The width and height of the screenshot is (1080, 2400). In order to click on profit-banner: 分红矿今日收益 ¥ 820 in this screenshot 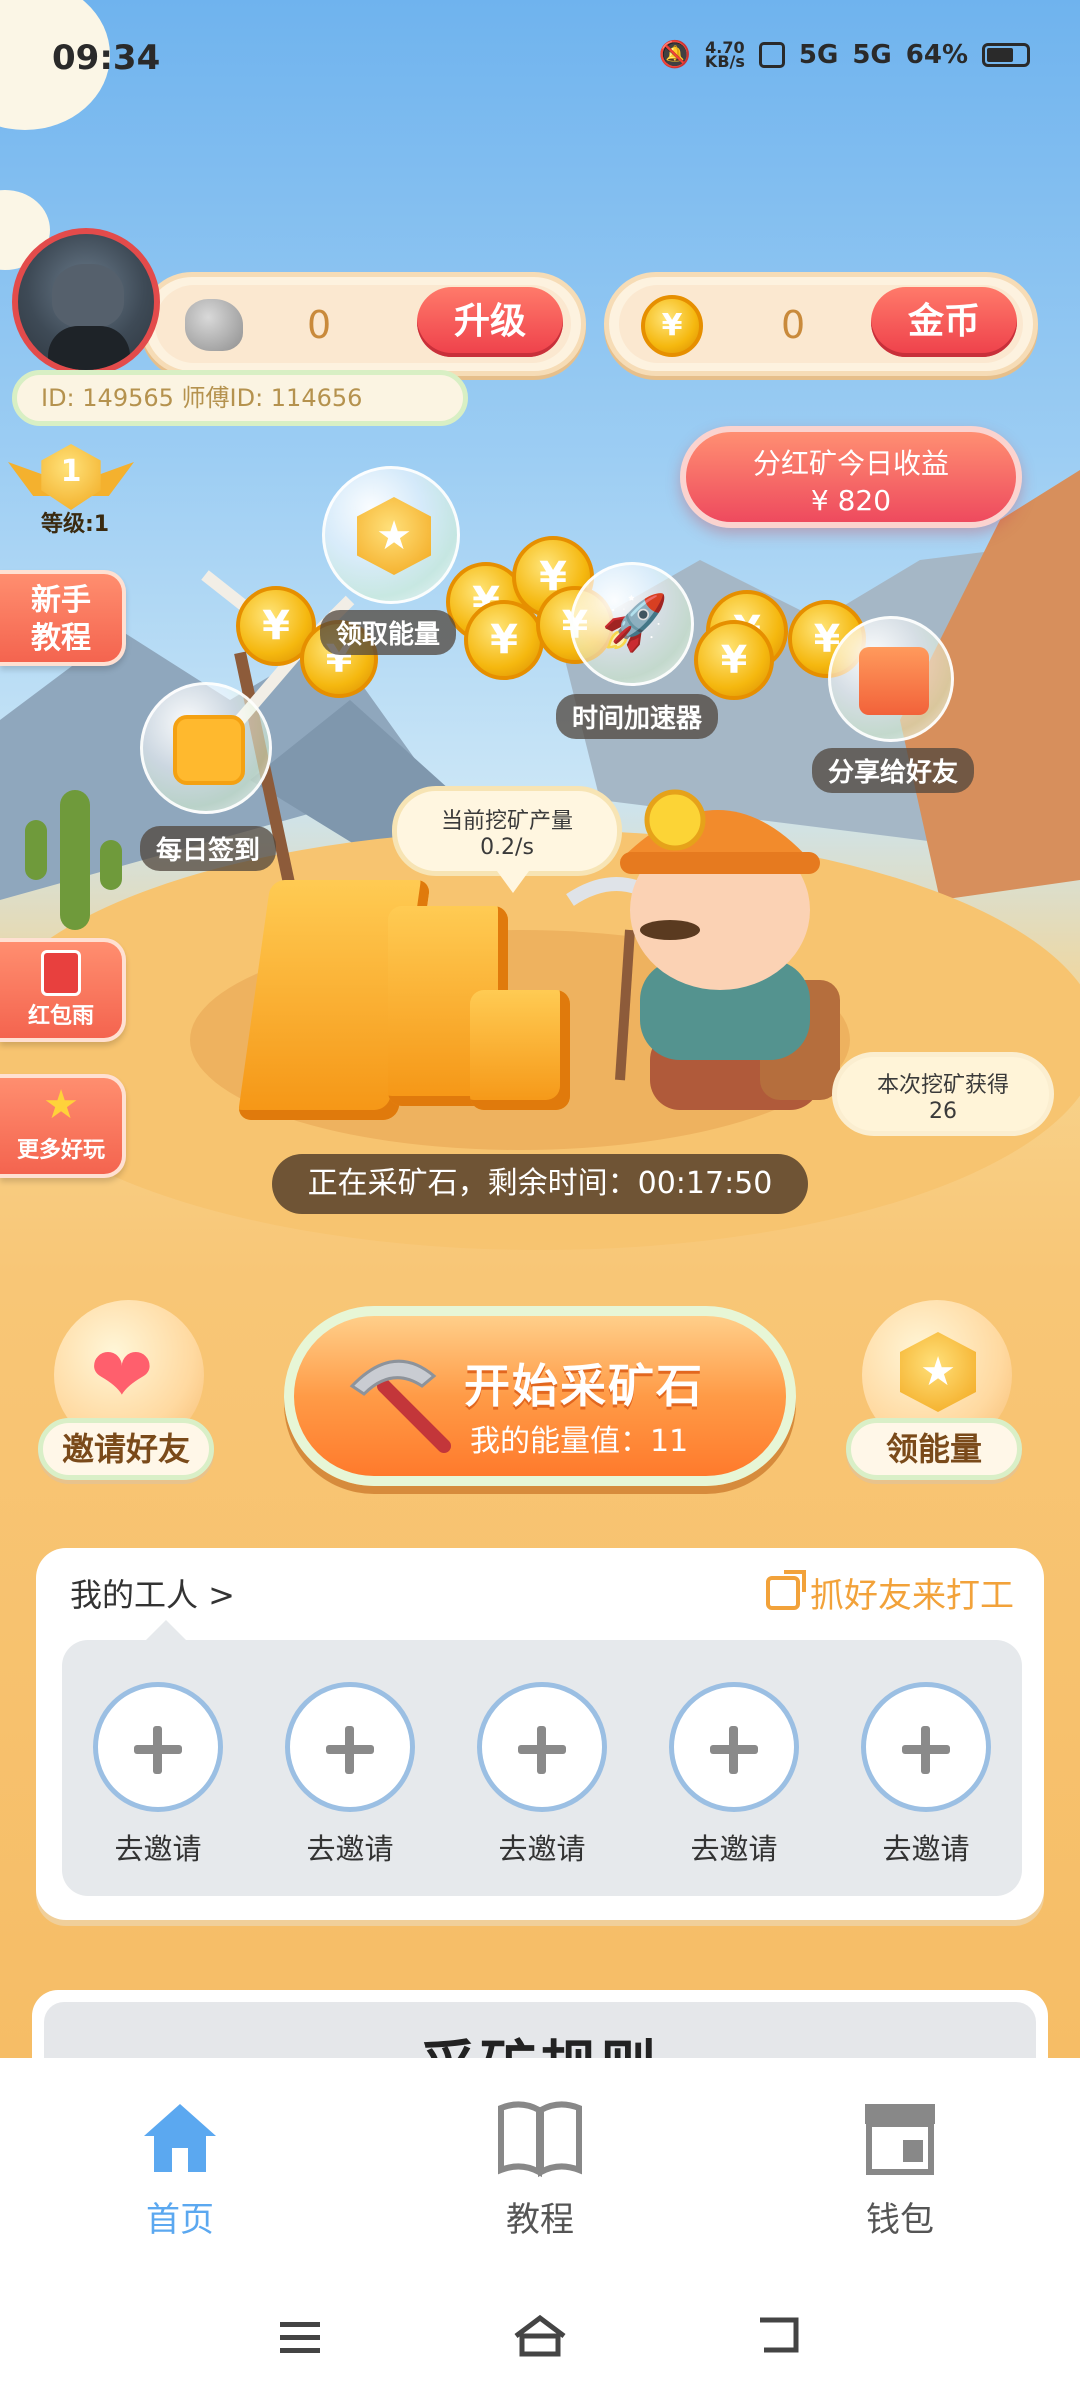, I will do `click(851, 477)`.